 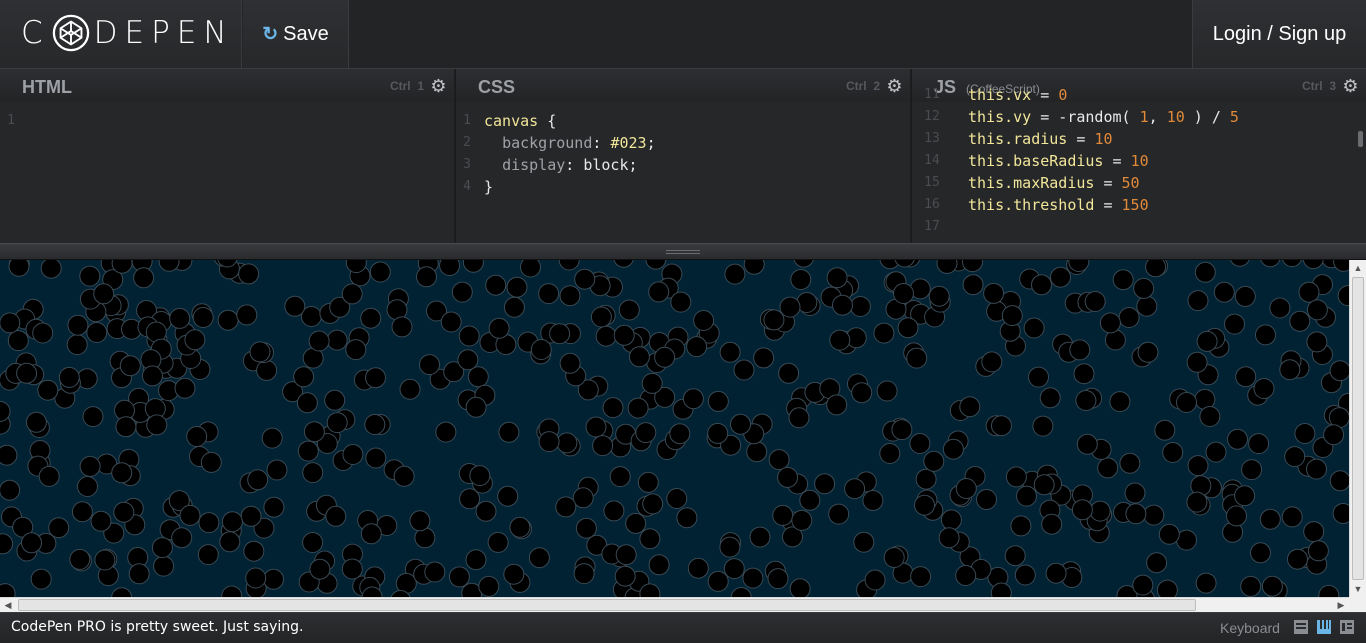 What do you see at coordinates (1360, 139) in the screenshot?
I see `js-editor-scrollbar` at bounding box center [1360, 139].